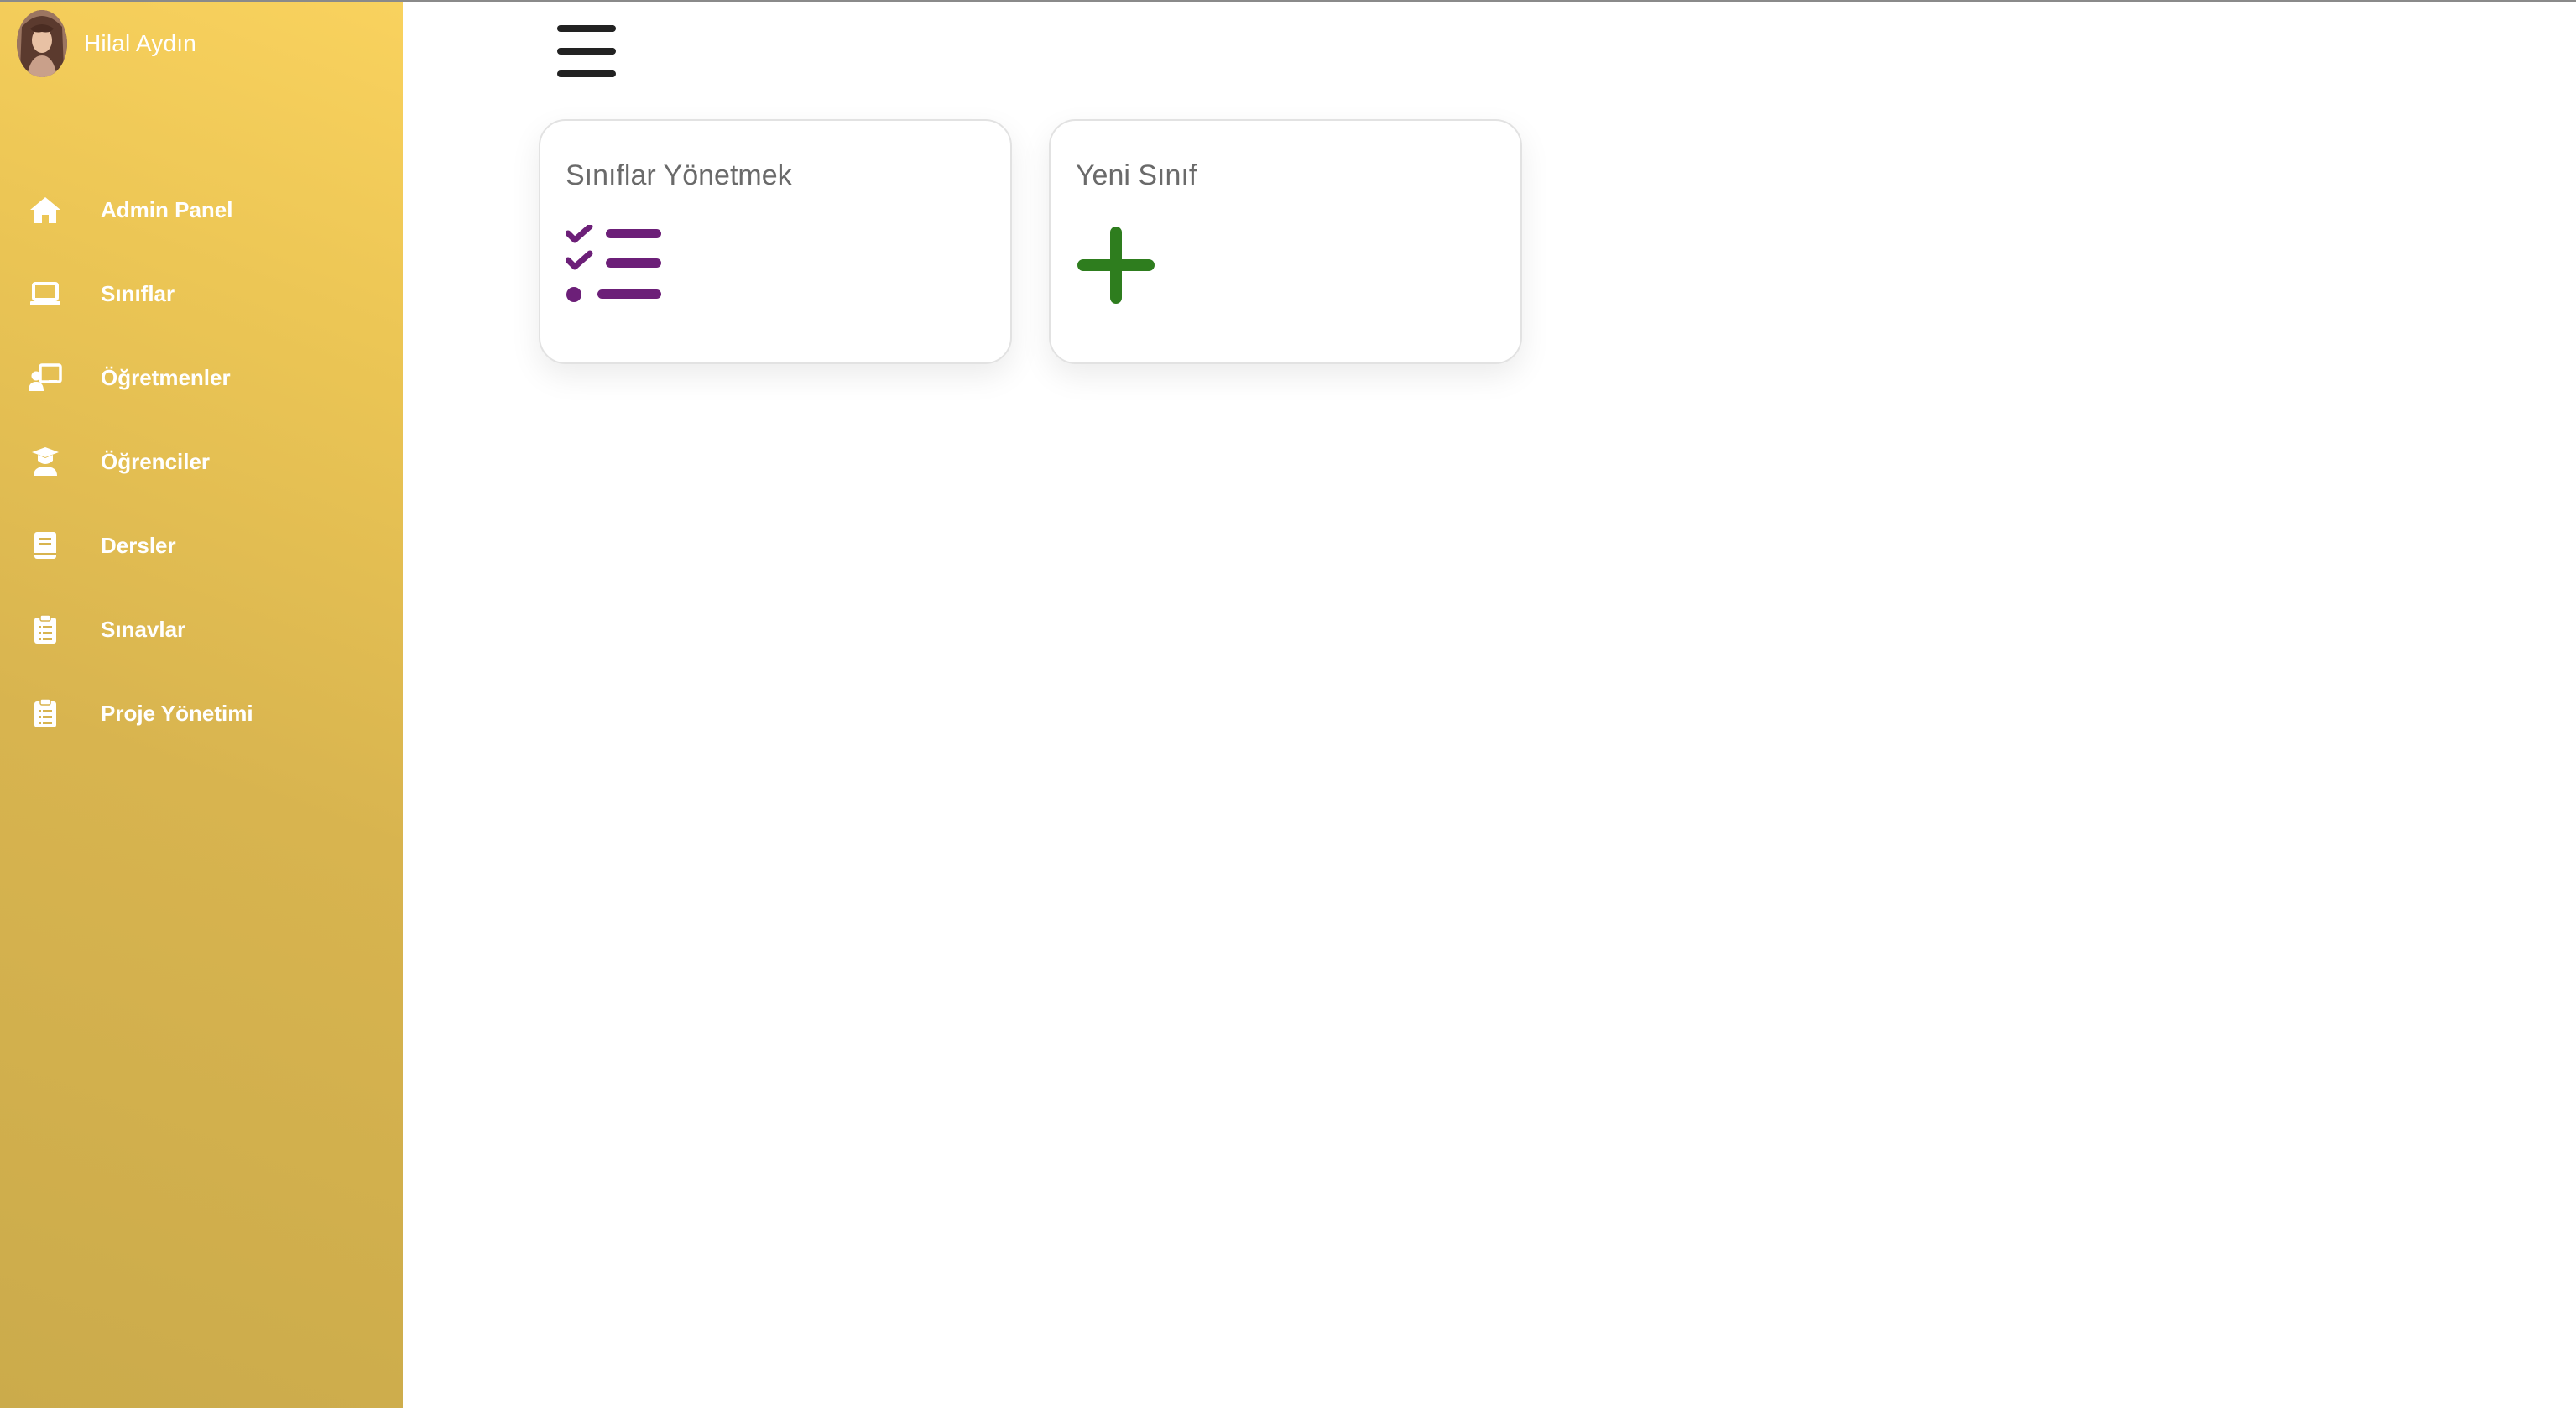 The width and height of the screenshot is (2576, 1408). I want to click on sidebar-item-label: Sınıflar, so click(138, 293).